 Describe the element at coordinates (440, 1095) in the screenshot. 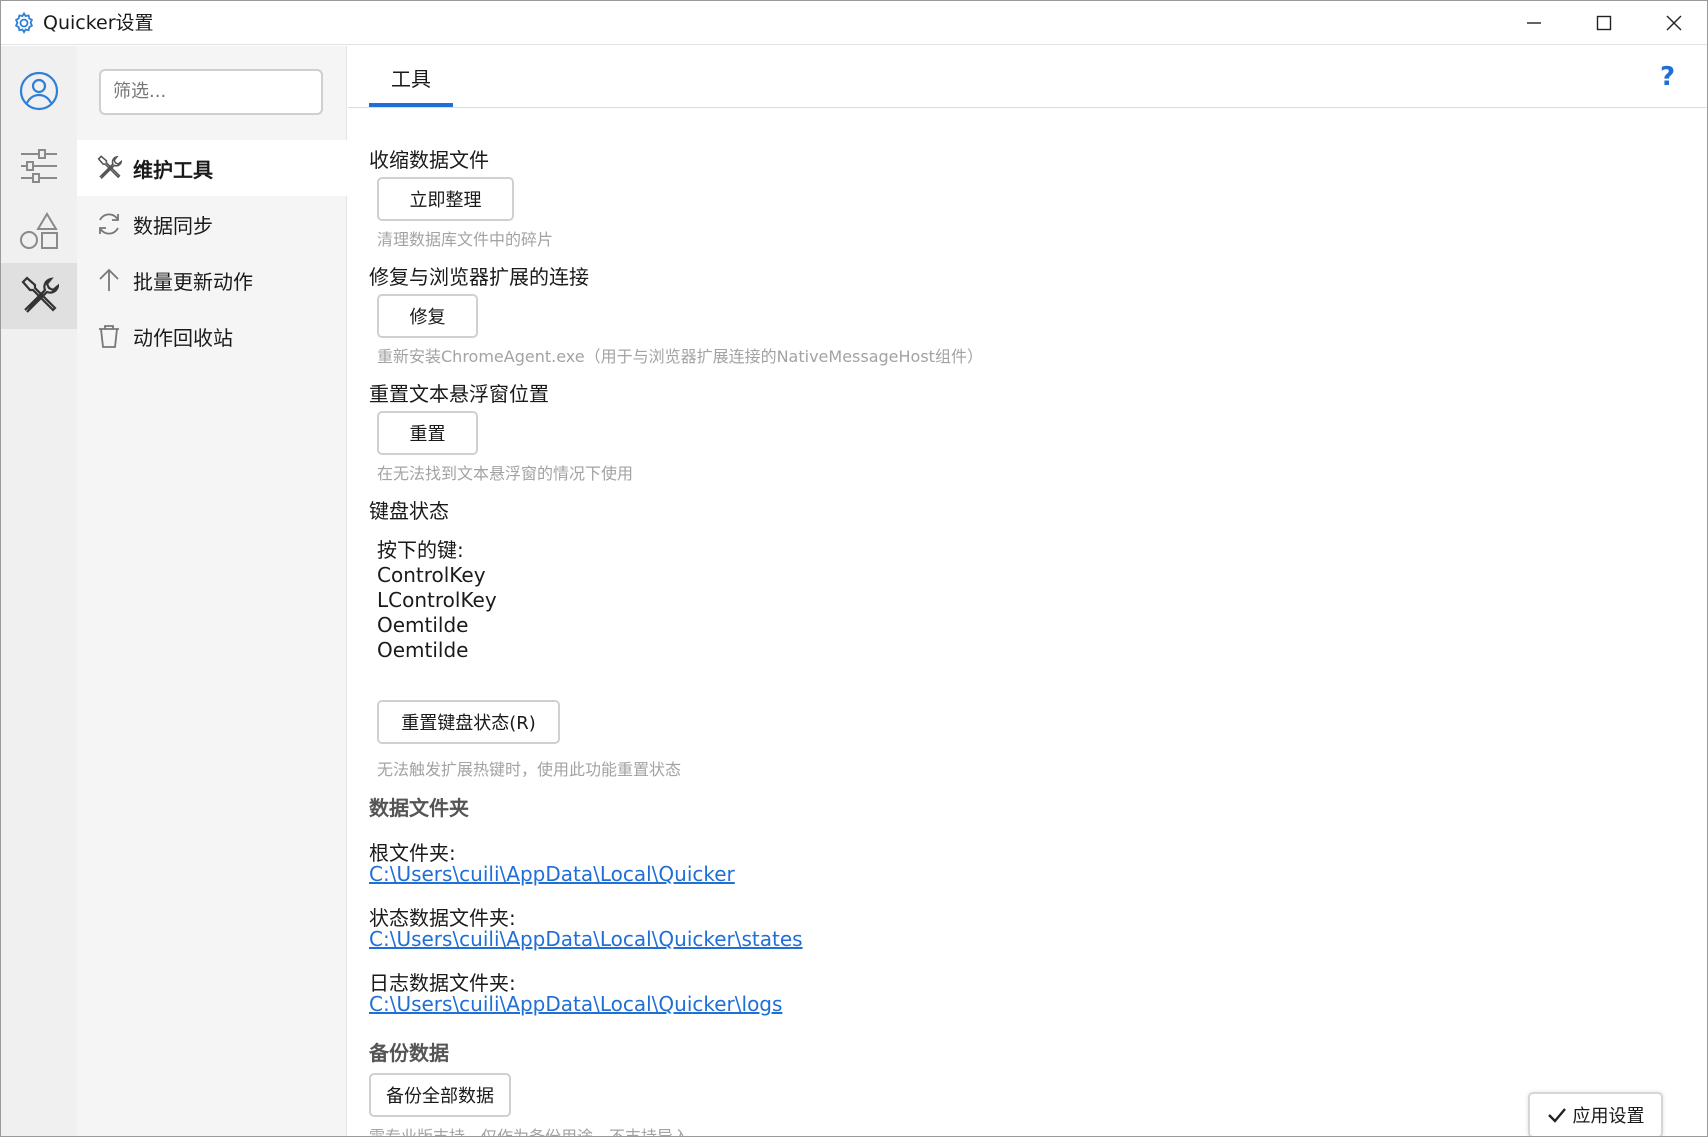

I see `backup-button: 备份全部数据` at that location.